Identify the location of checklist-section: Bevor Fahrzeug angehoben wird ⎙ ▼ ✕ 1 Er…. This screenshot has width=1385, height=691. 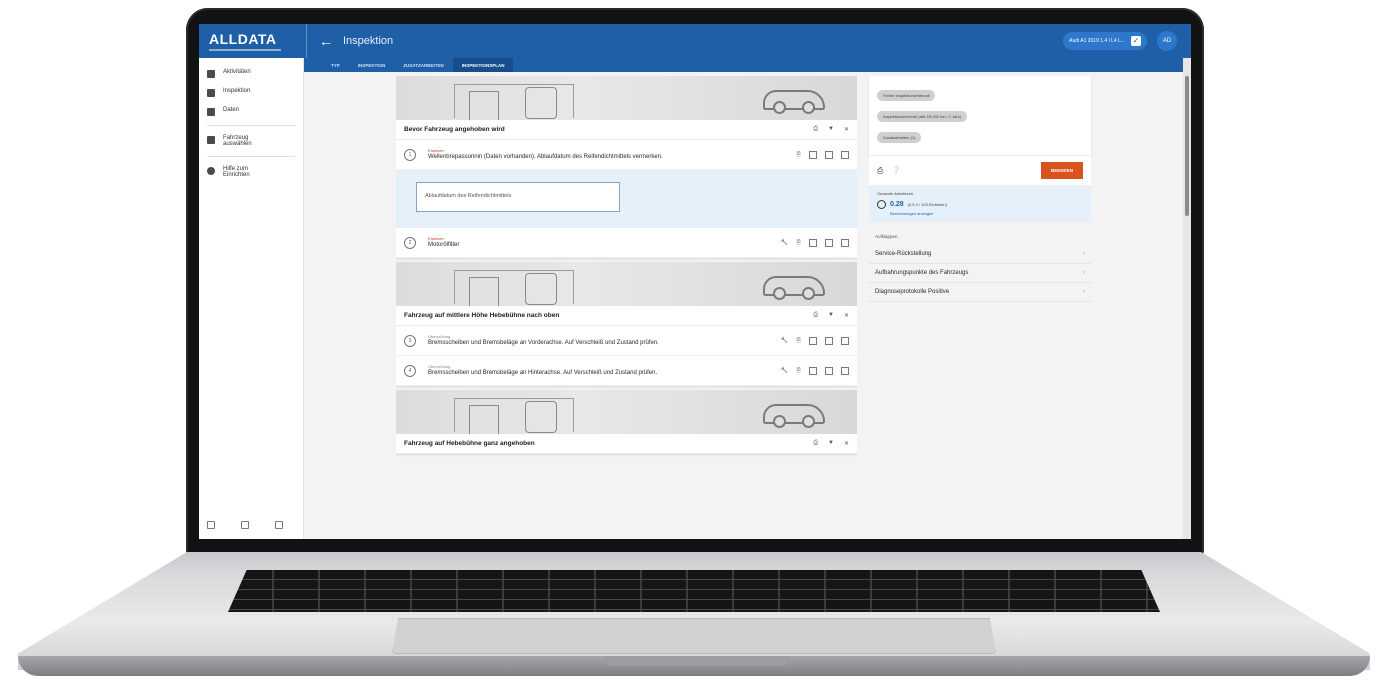
(626, 167).